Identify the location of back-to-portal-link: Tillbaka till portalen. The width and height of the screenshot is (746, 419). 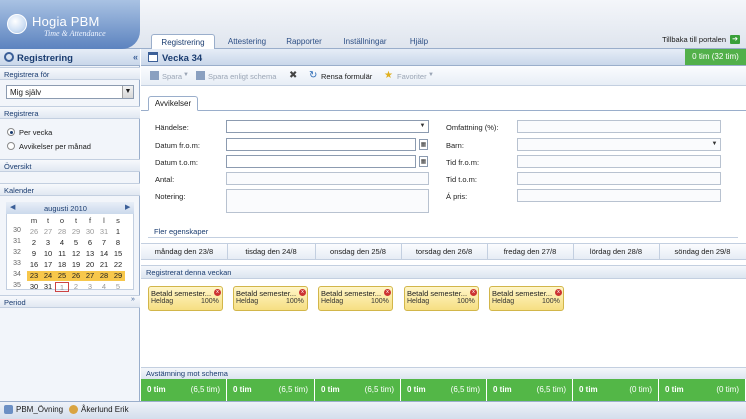
(694, 39).